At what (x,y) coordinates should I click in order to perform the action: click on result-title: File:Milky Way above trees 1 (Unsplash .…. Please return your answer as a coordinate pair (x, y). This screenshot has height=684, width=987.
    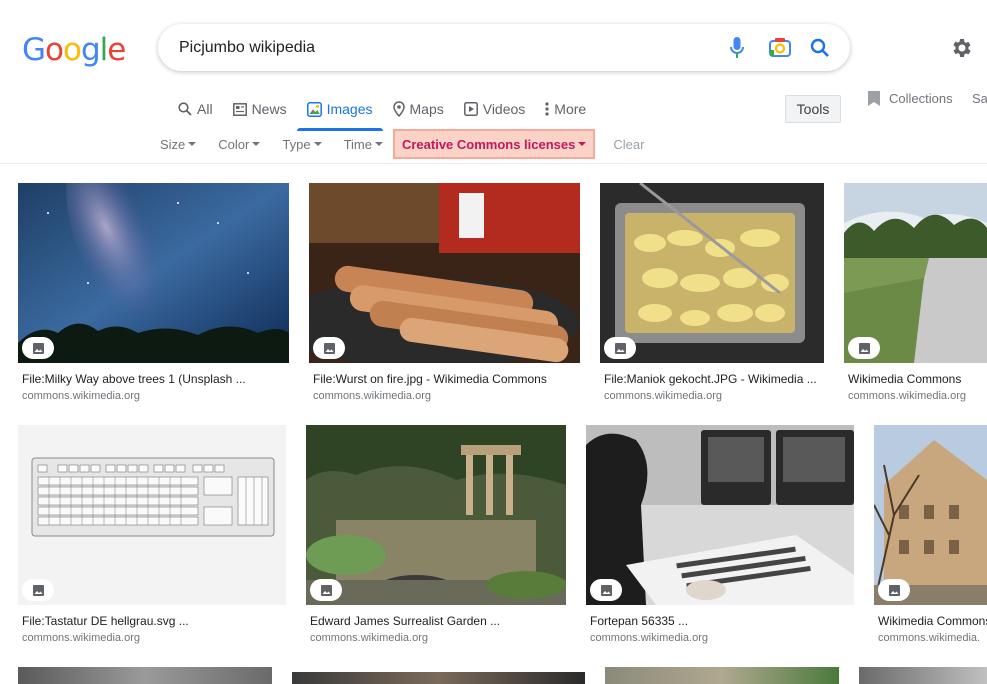
    Looking at the image, I should click on (134, 379).